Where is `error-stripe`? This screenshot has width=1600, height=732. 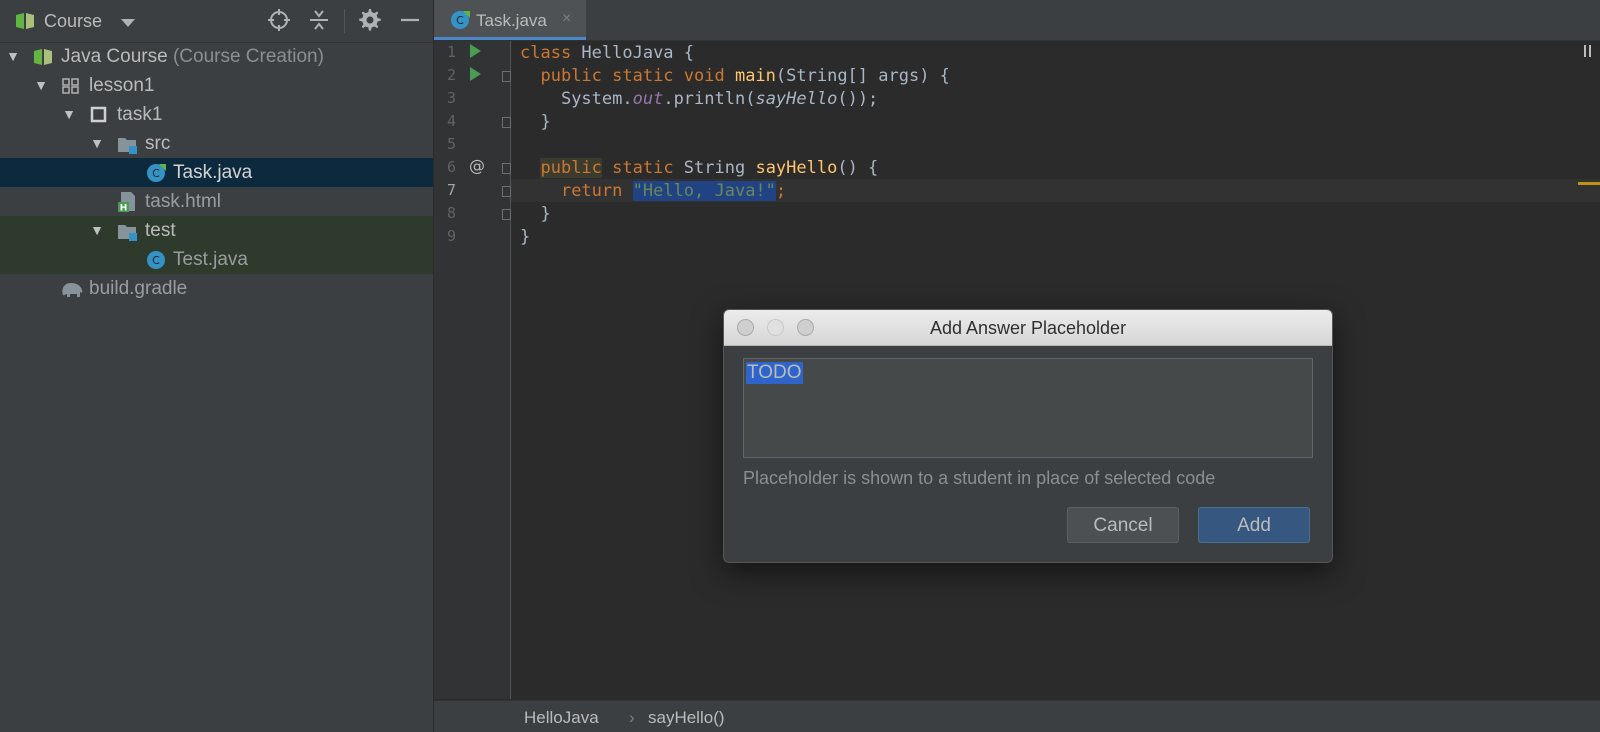 error-stripe is located at coordinates (1589, 370).